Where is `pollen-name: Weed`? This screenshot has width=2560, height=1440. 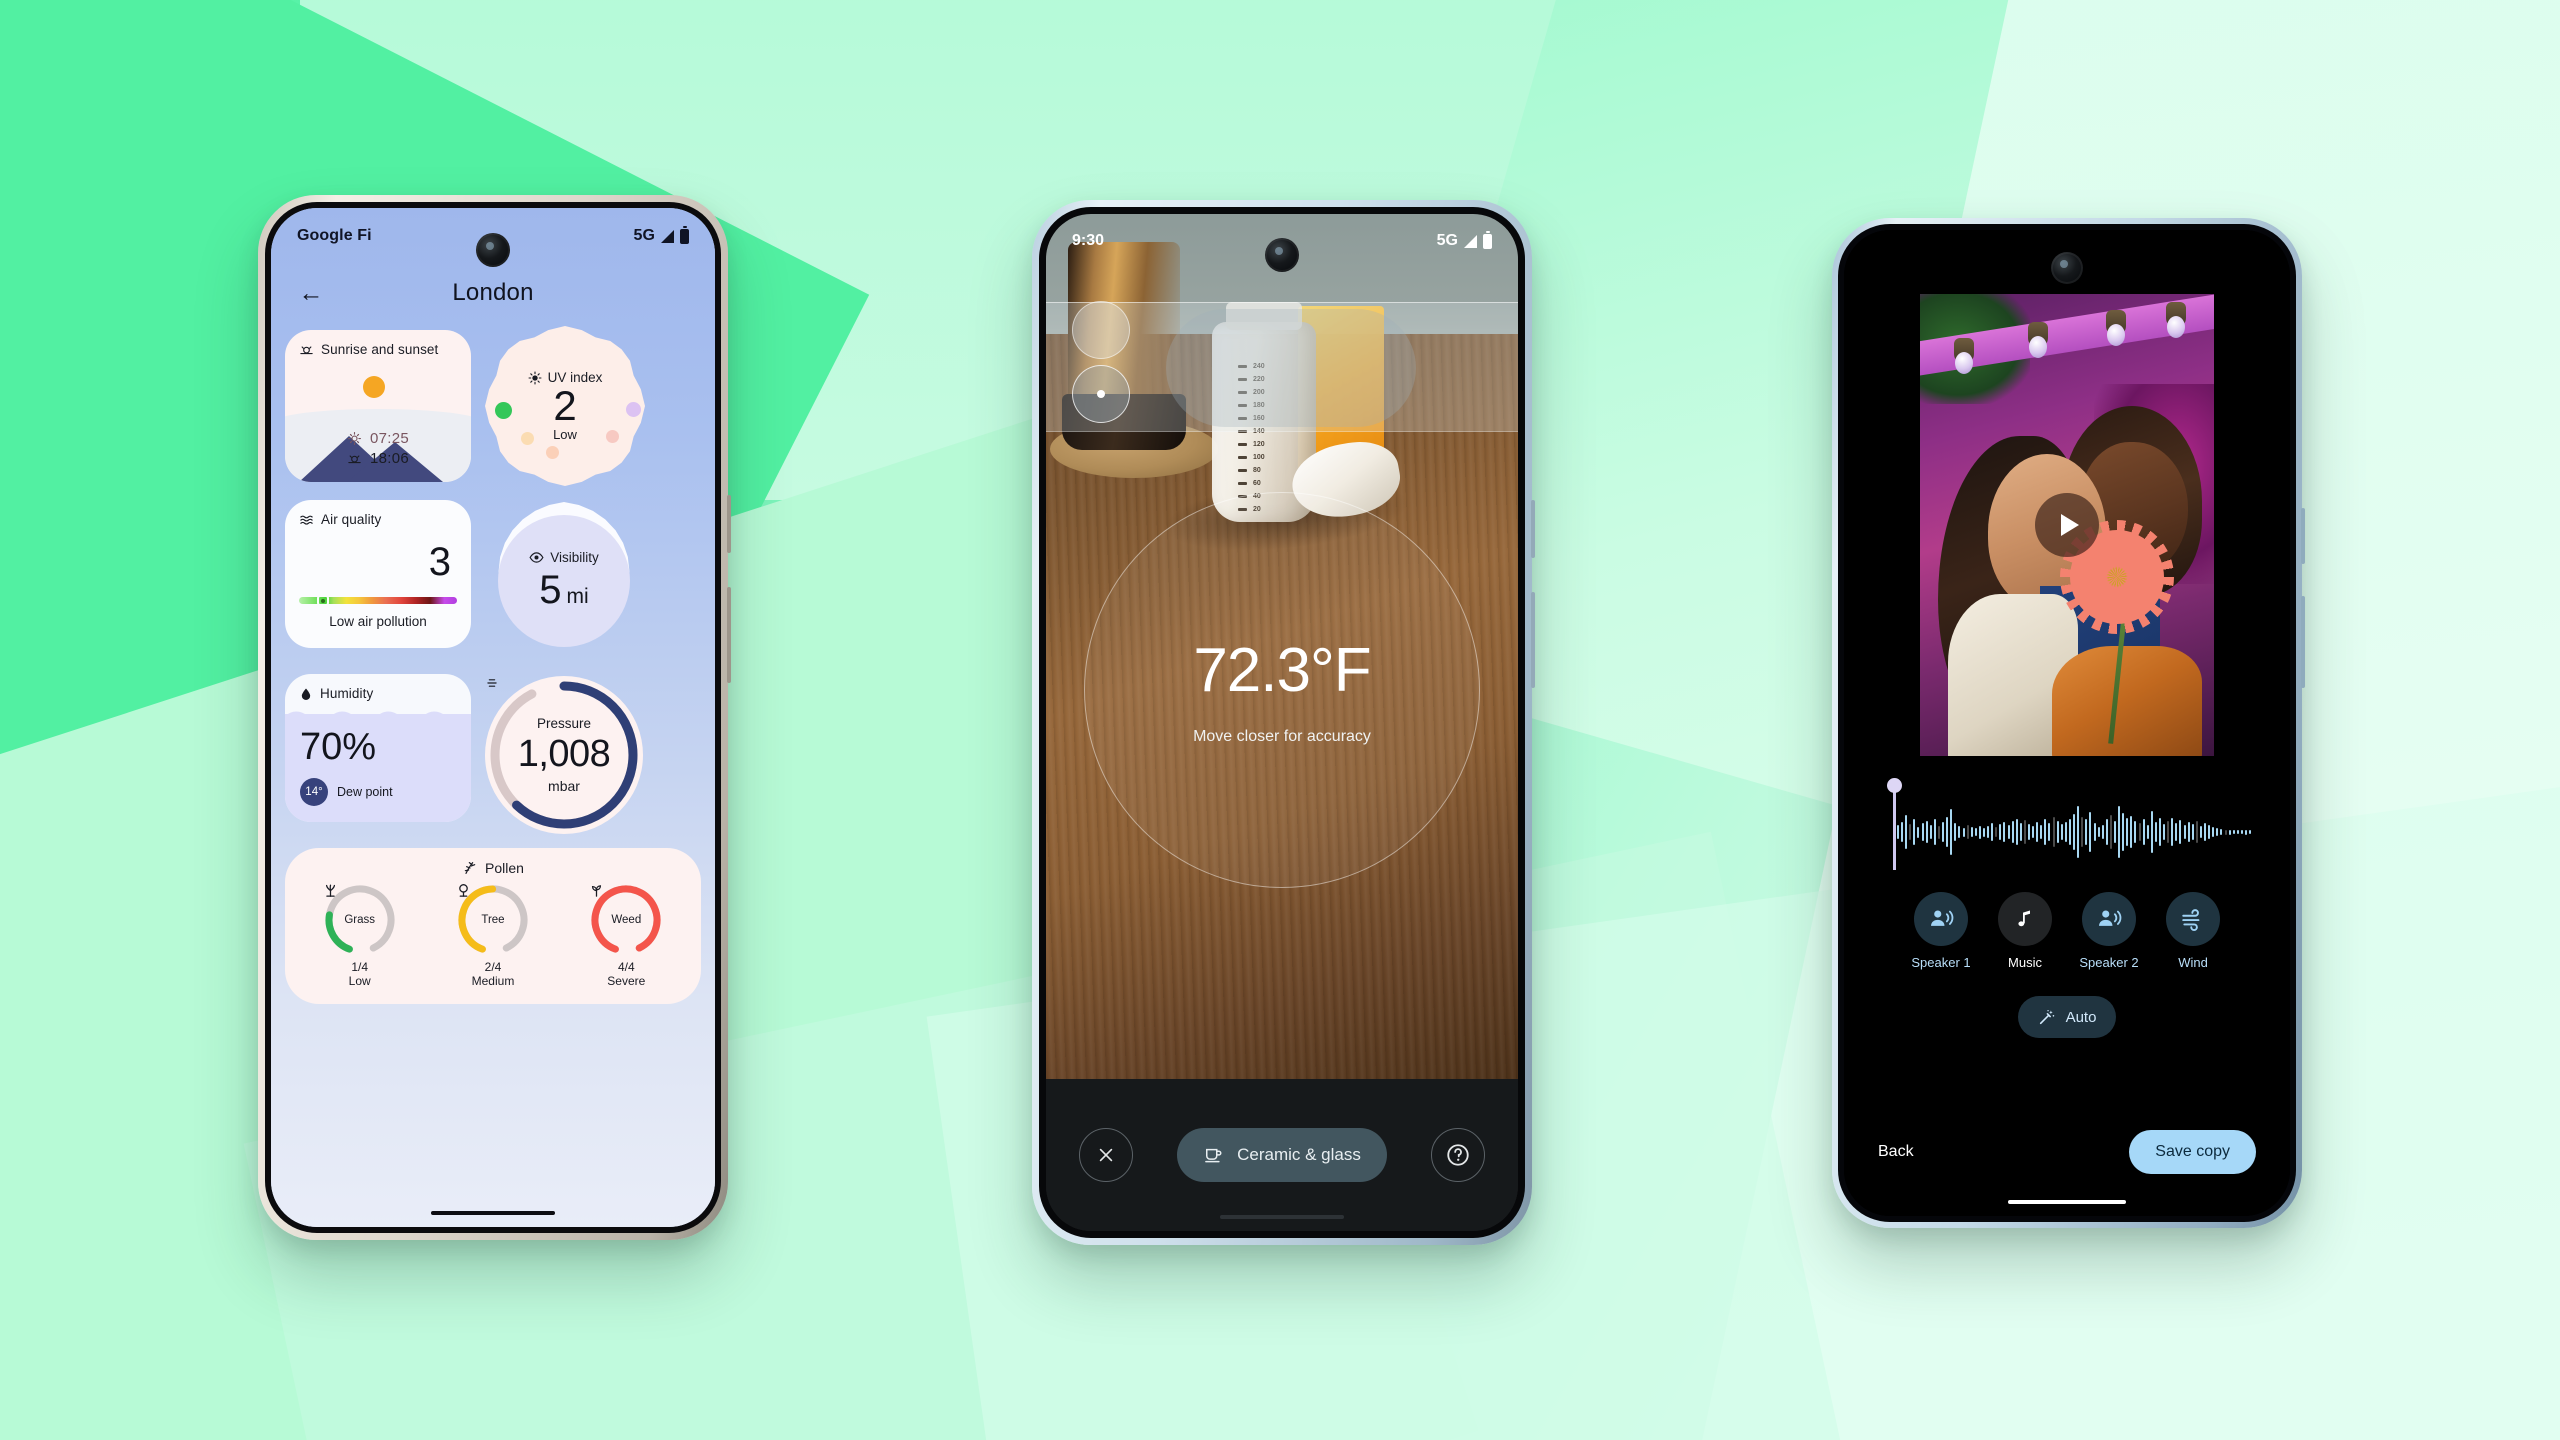
pollen-name: Weed is located at coordinates (626, 920).